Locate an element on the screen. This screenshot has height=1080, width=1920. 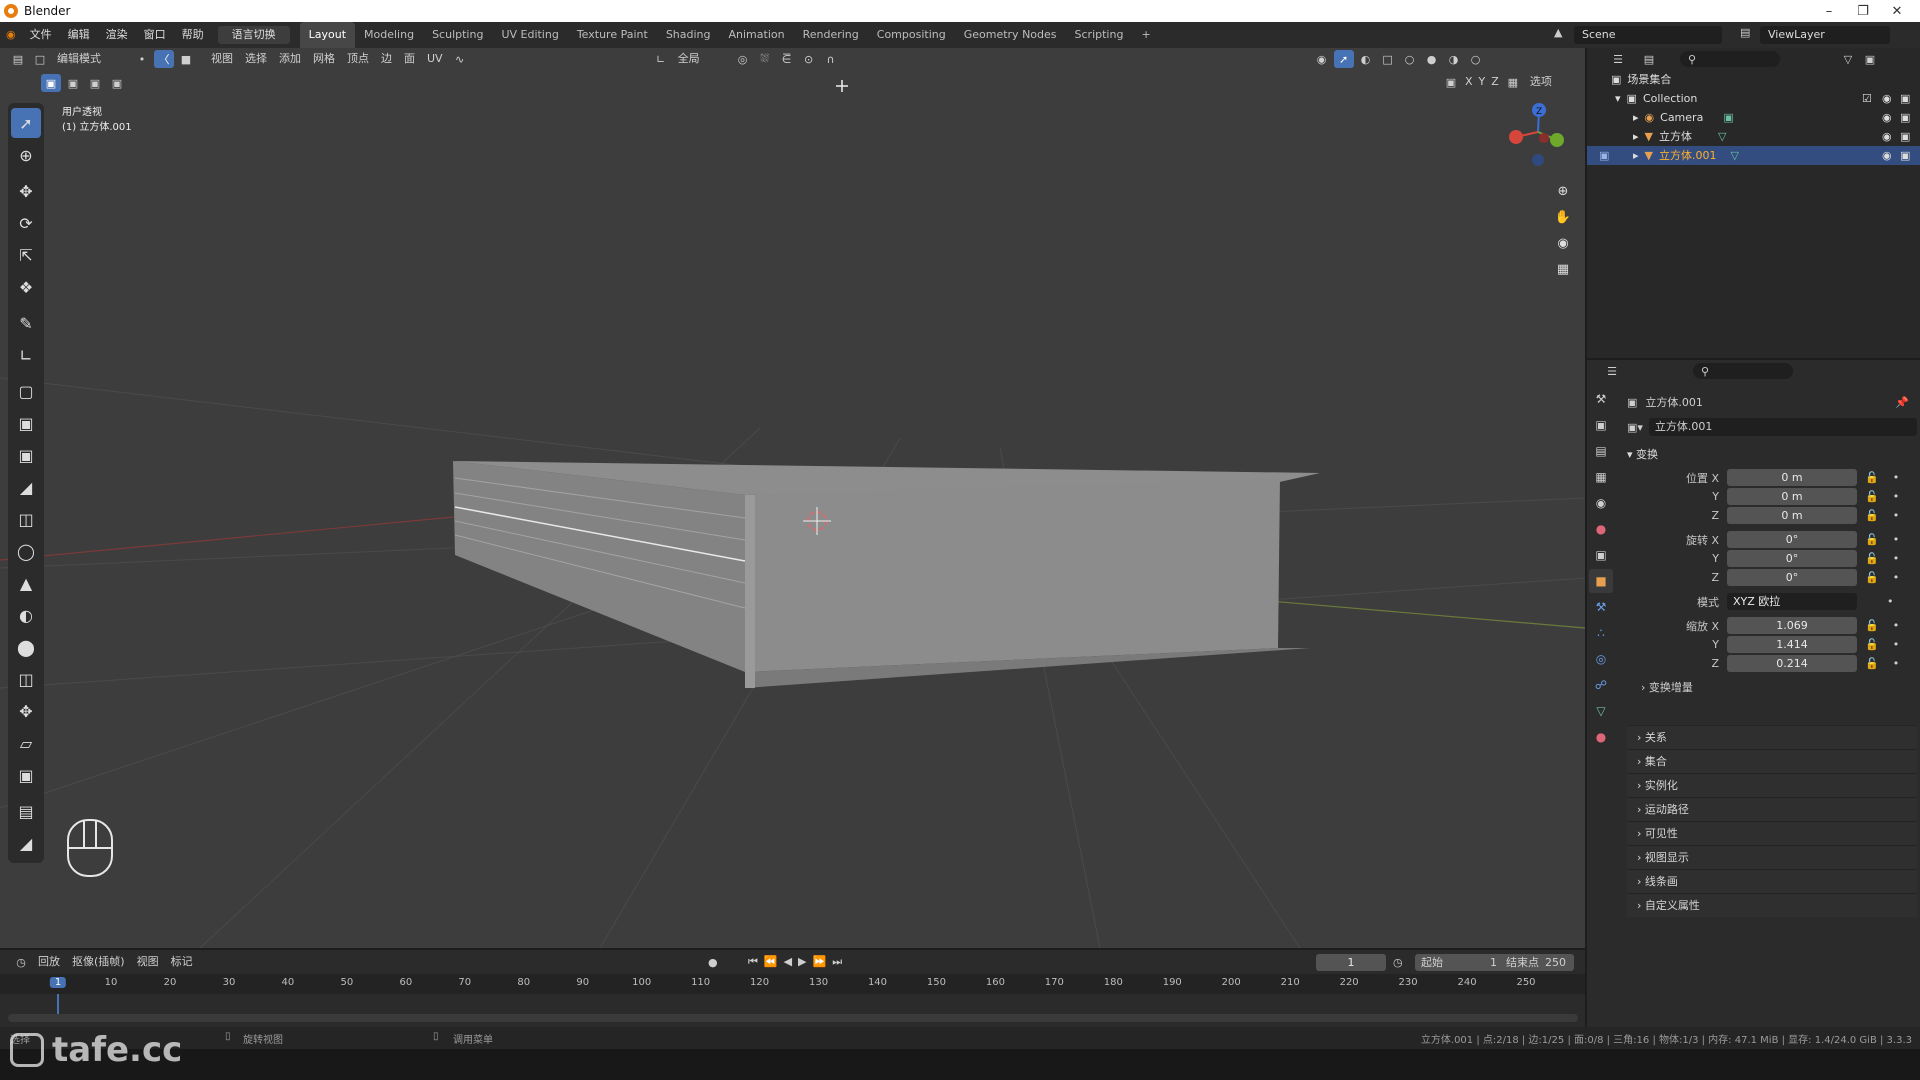
particles-tab-icon: ∴ is located at coordinates (1601, 633).